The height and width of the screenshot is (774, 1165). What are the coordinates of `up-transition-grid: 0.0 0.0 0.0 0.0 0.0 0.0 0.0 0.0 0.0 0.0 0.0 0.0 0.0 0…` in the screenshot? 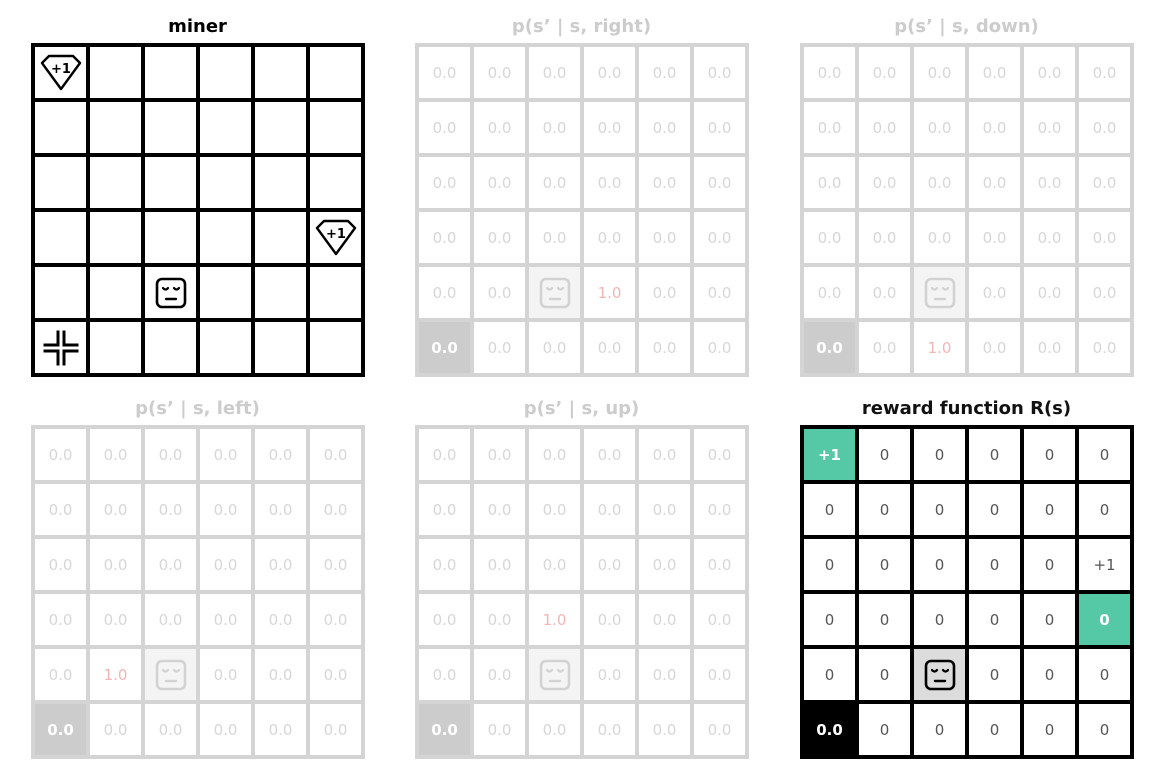 It's located at (582, 592).